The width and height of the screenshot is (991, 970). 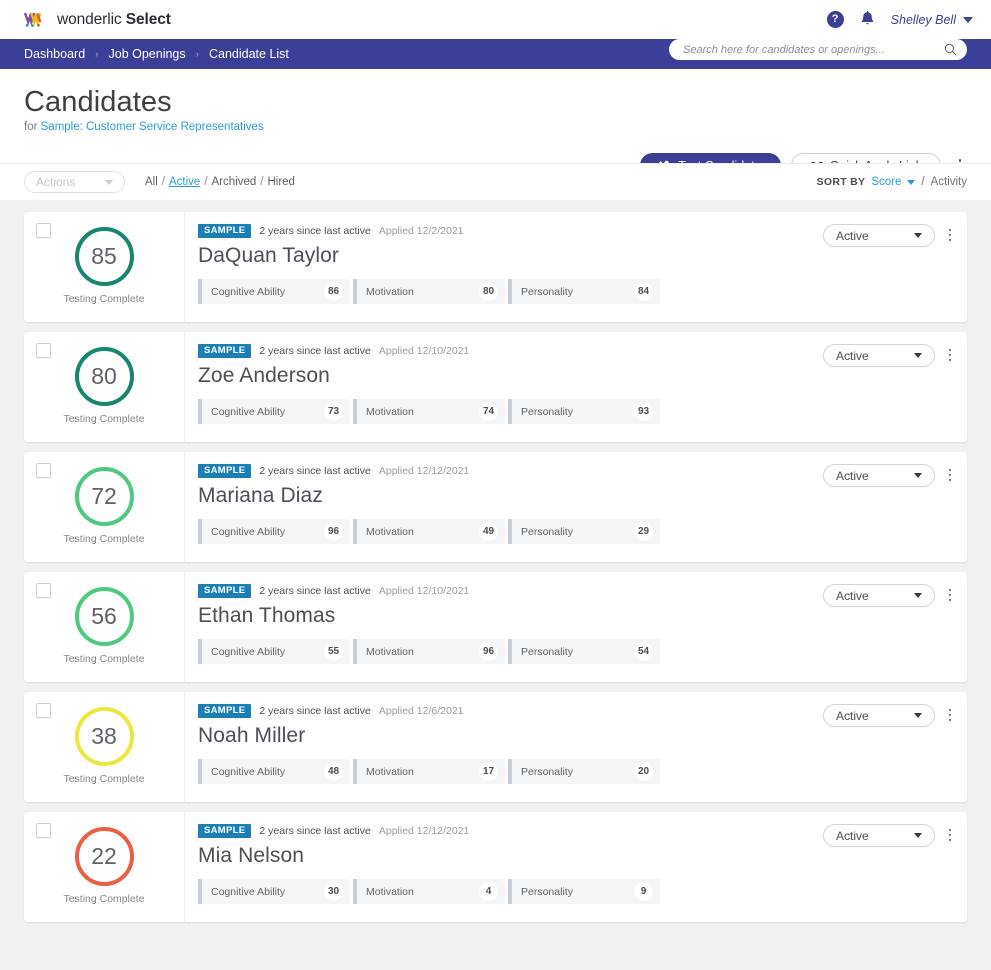 What do you see at coordinates (487, 496) in the screenshot?
I see `candidate-name: Mariana Diaz` at bounding box center [487, 496].